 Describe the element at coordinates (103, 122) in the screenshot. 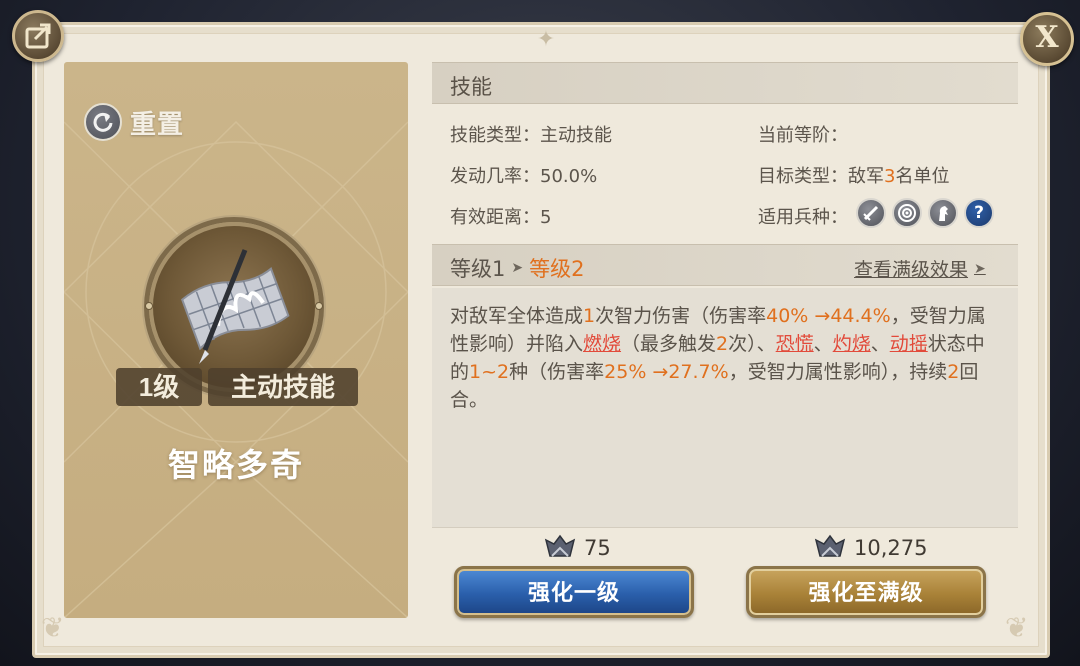

I see `reset-icon` at that location.